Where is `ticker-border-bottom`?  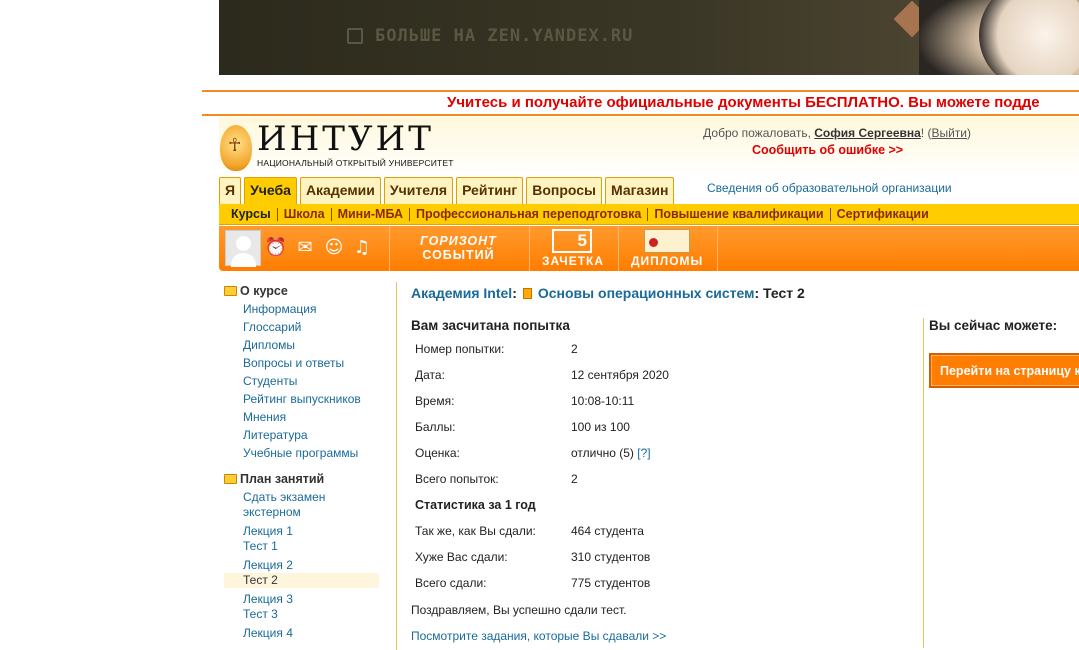 ticker-border-bottom is located at coordinates (640, 115).